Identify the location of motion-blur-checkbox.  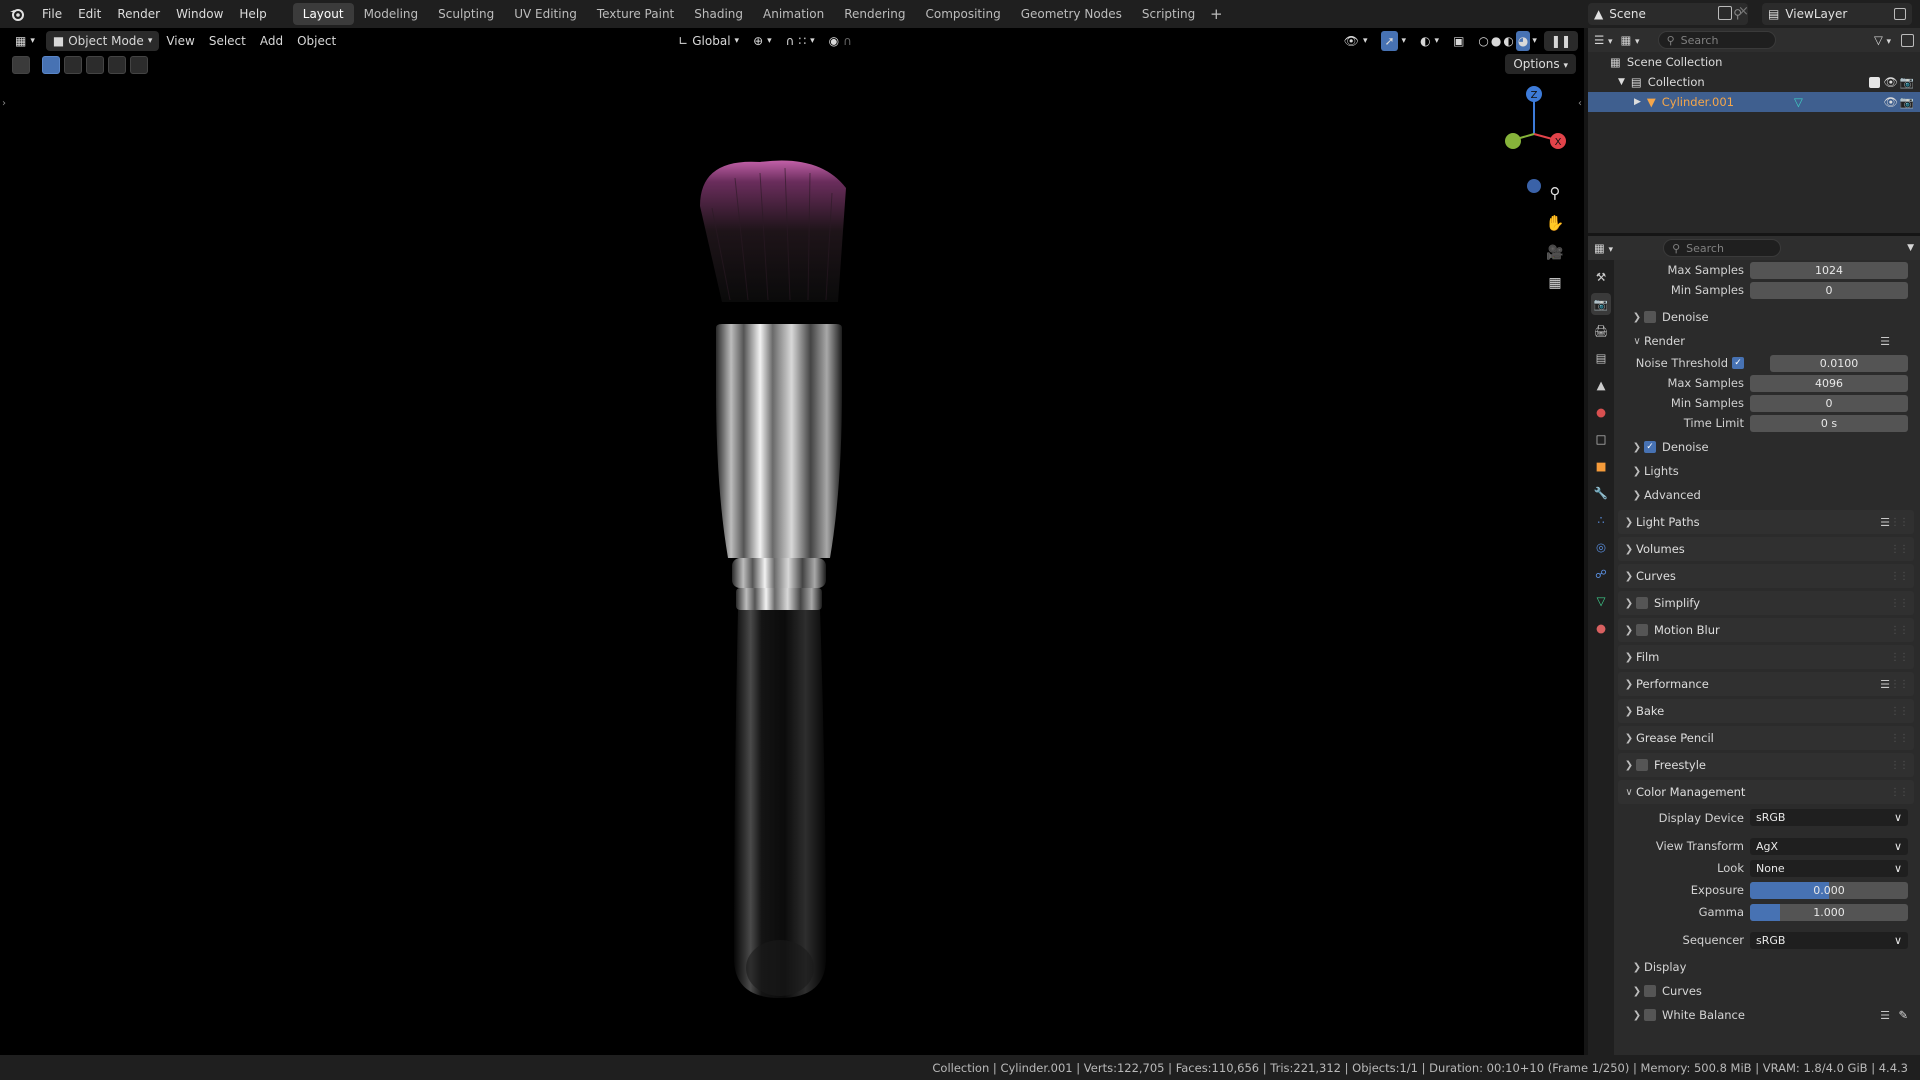
(1642, 630).